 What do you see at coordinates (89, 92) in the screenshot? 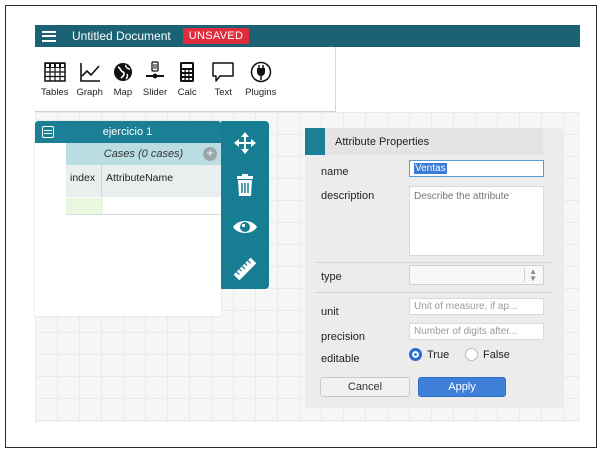
I see `graph-tool-label: Graph` at bounding box center [89, 92].